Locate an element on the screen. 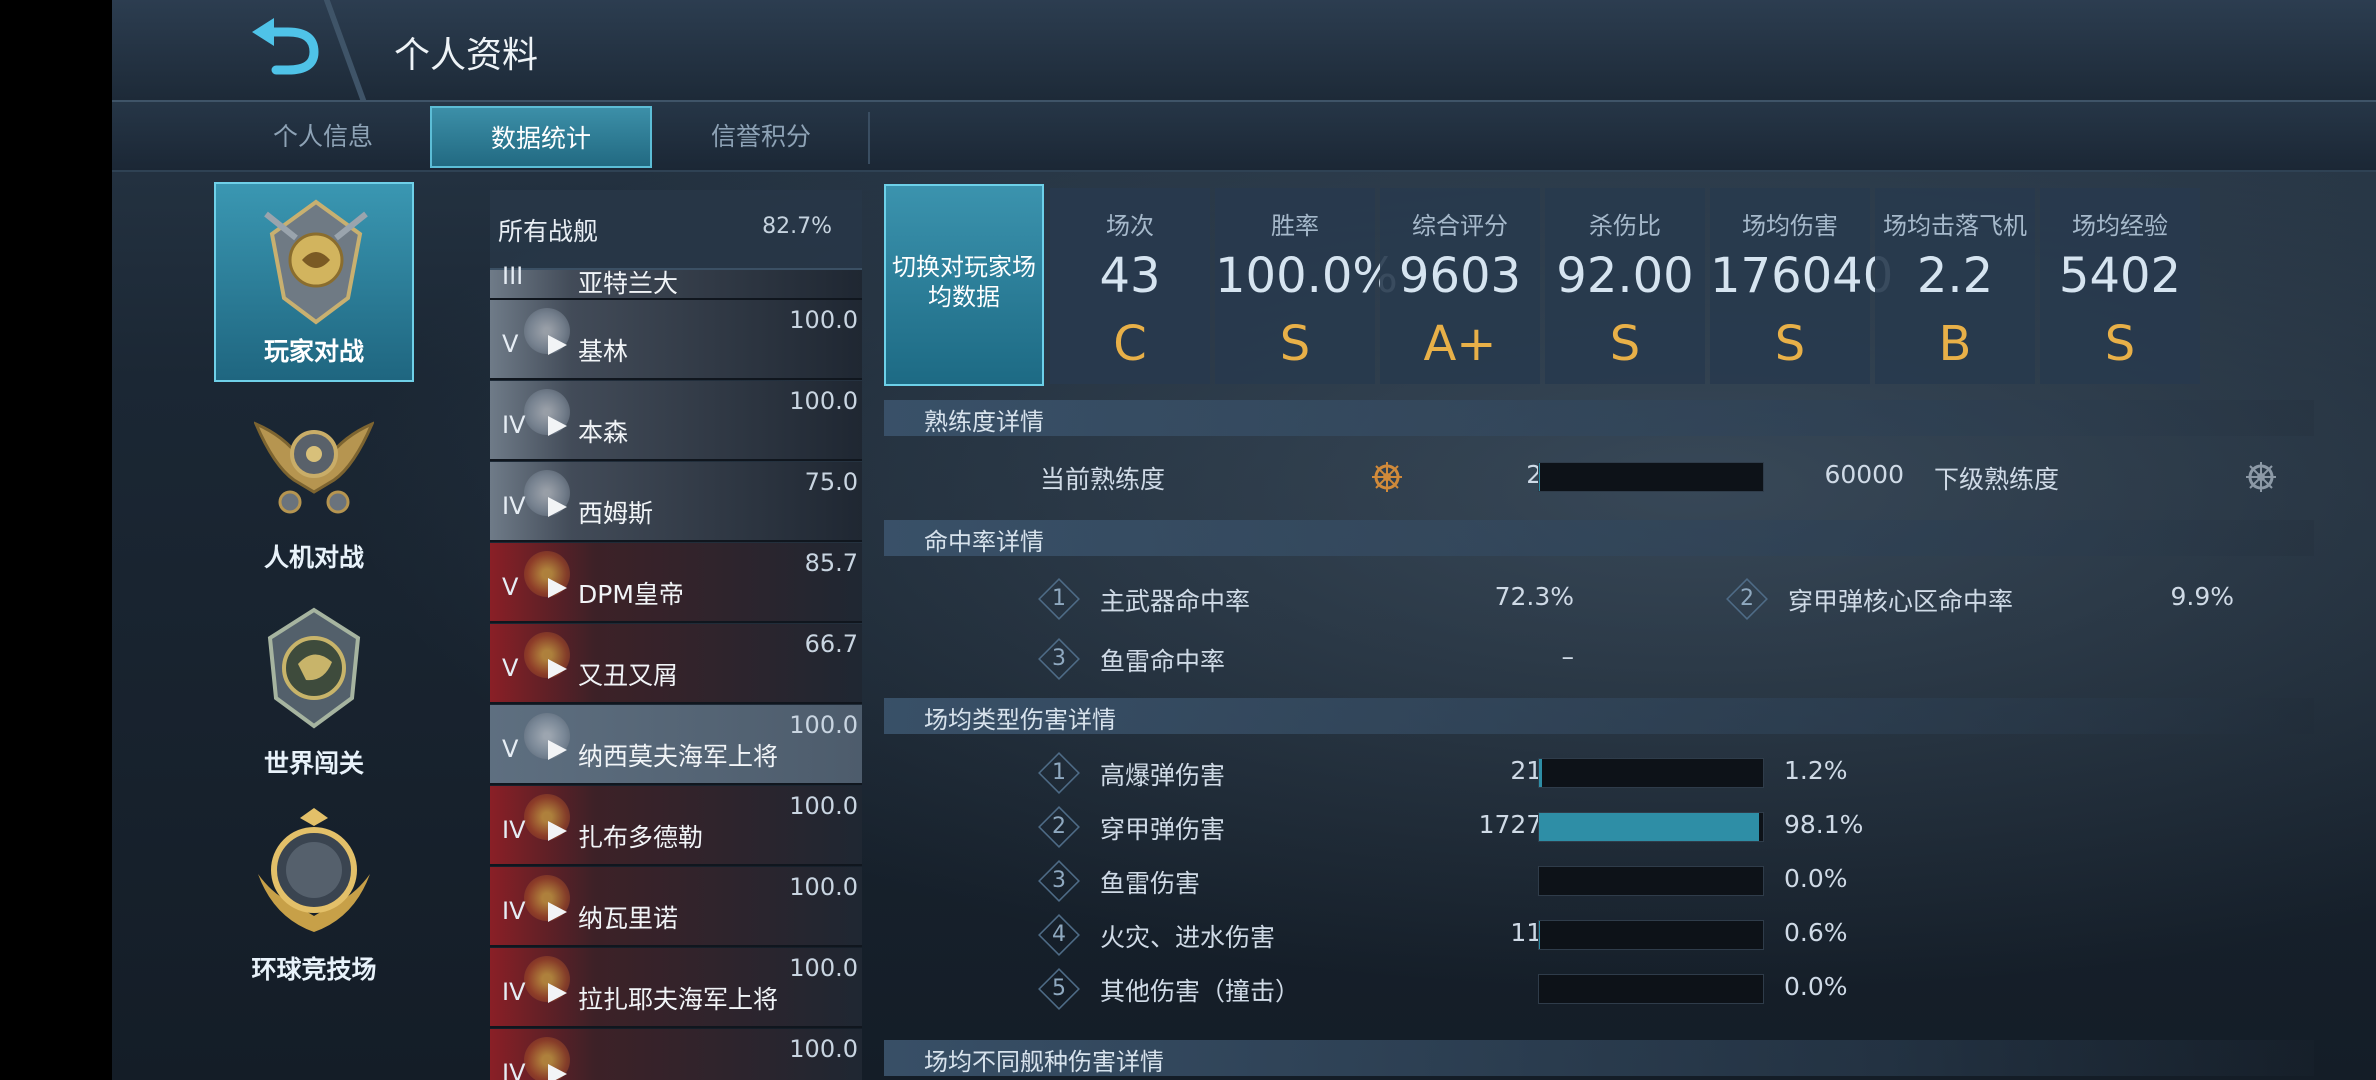 This screenshot has height=1080, width=2376. mode-nav: 玩家对战 人机对战 世界闯关 环球竞技场 is located at coordinates (264, 626).